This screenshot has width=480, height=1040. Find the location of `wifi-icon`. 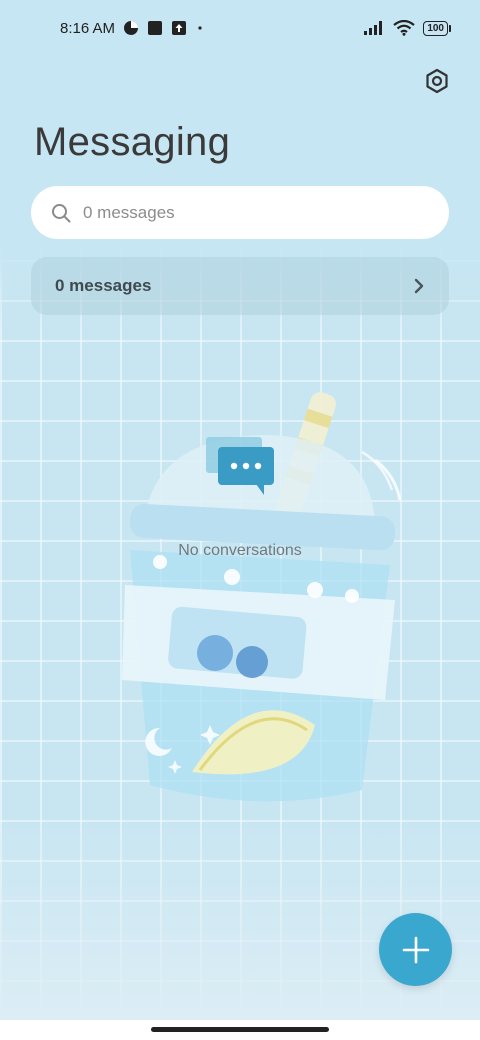

wifi-icon is located at coordinates (404, 28).